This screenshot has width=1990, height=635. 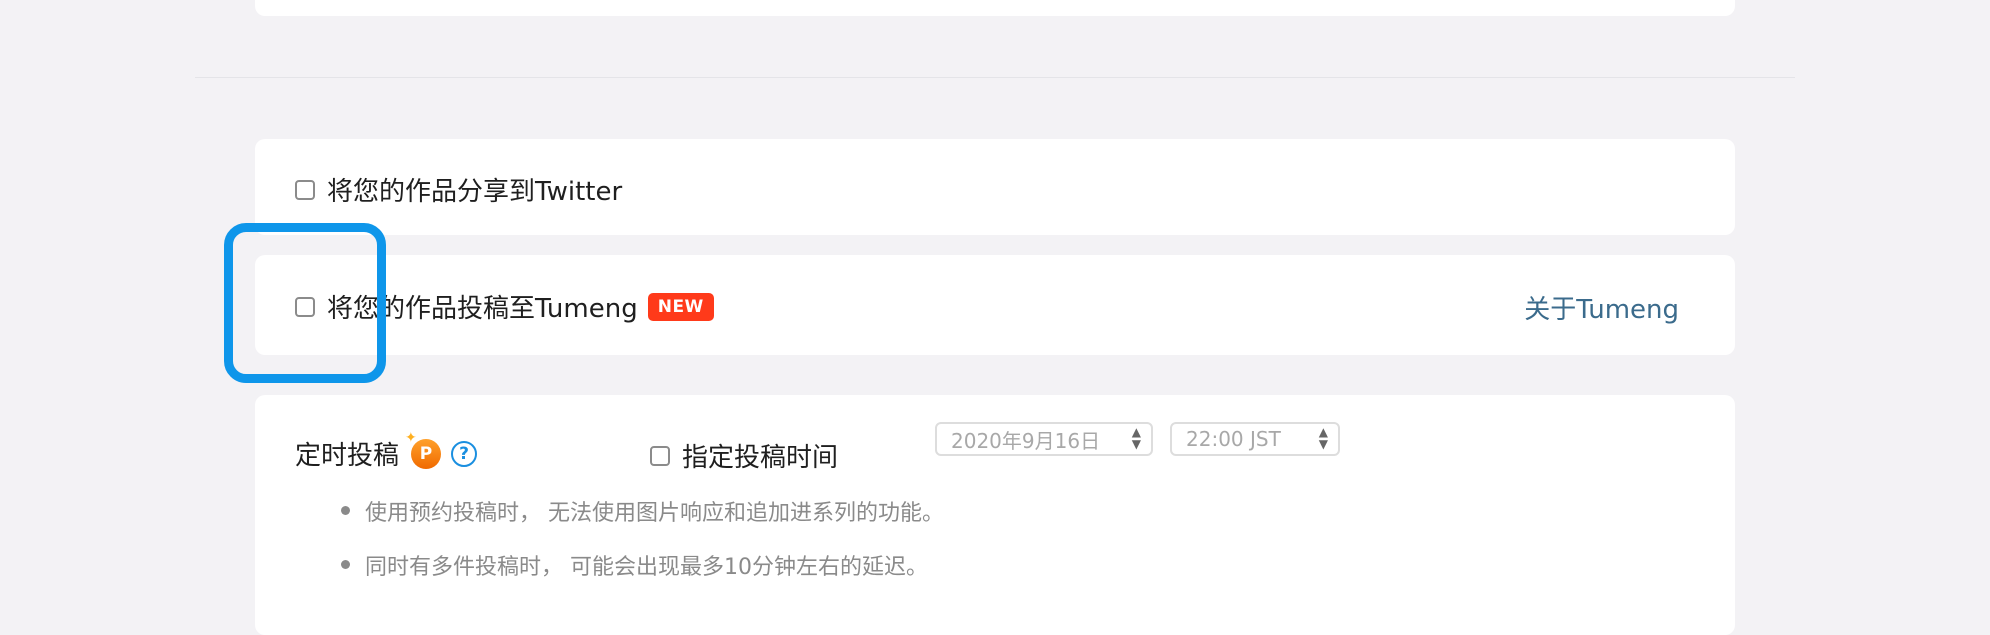 I want to click on twitter-share-option: 将您的作品分享到Twitter, so click(x=458, y=189).